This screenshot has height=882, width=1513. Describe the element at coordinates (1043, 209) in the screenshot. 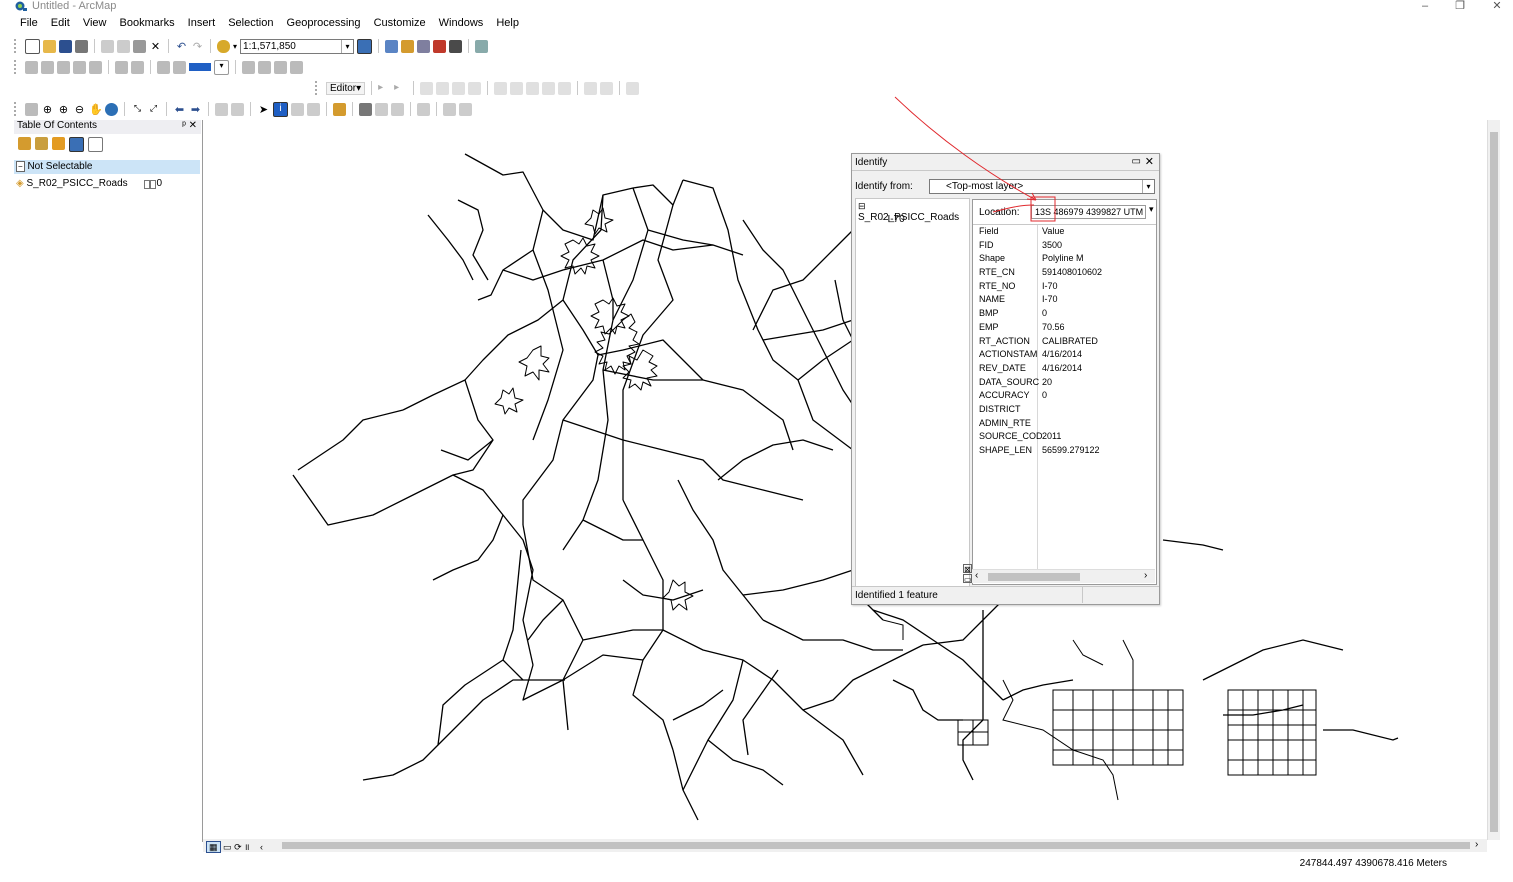

I see `annotation-highlight-box` at that location.